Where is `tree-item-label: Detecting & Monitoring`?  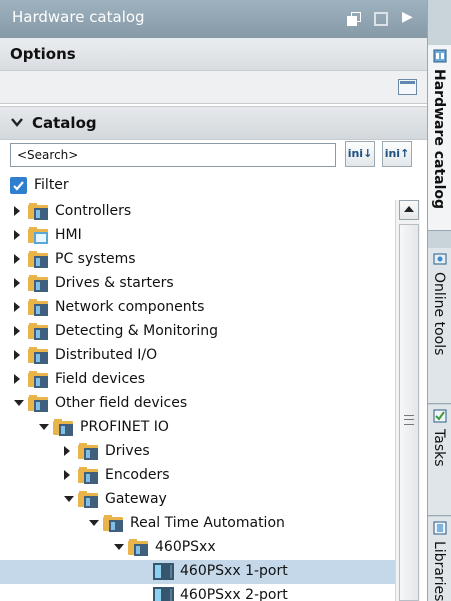
tree-item-label: Detecting & Monitoring is located at coordinates (137, 331).